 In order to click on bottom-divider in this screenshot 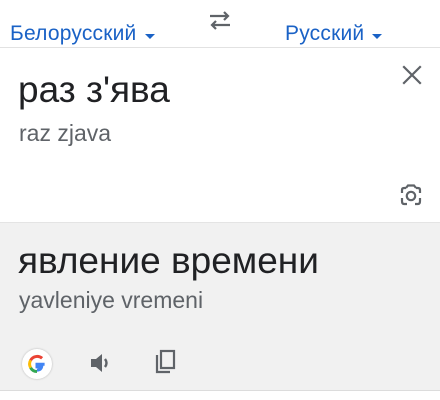, I will do `click(220, 395)`.